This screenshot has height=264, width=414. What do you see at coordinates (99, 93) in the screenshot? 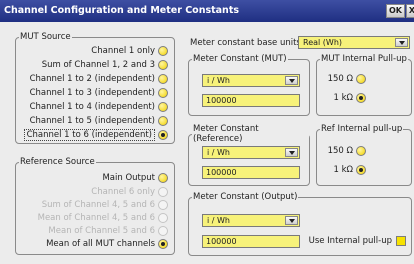
I see `mut-option-1to3: Channel 1 to 3 (independent)` at bounding box center [99, 93].